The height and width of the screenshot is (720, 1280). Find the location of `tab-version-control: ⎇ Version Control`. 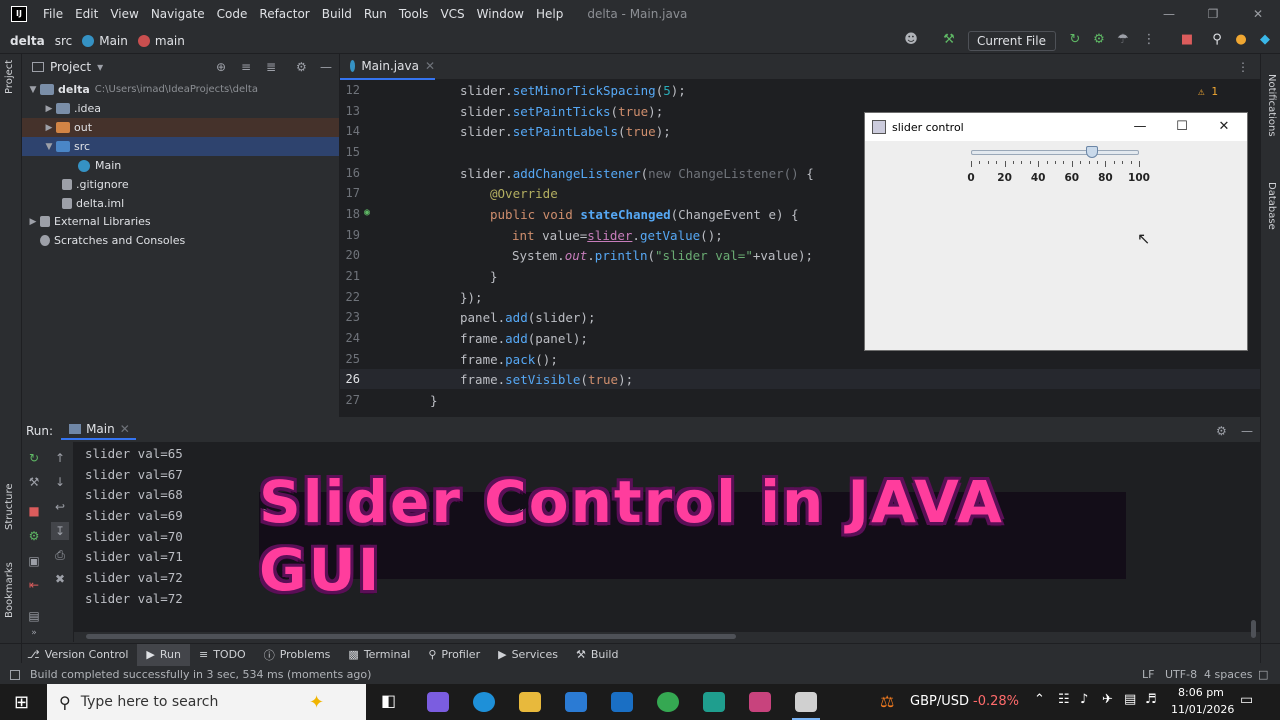

tab-version-control: ⎇ Version Control is located at coordinates (77, 655).